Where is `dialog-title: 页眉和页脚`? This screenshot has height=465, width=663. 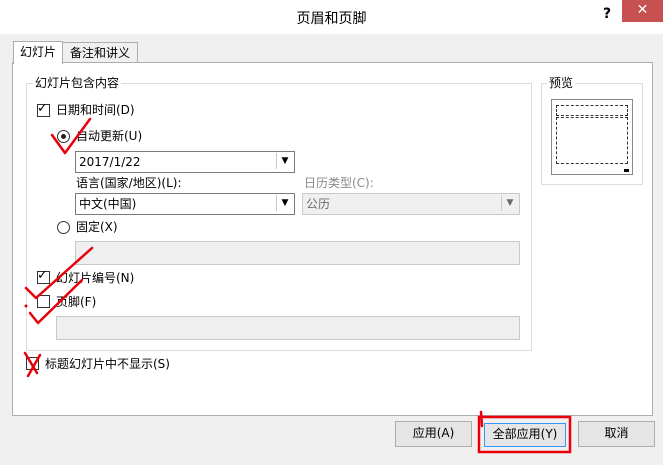 dialog-title: 页眉和页脚 is located at coordinates (331, 19).